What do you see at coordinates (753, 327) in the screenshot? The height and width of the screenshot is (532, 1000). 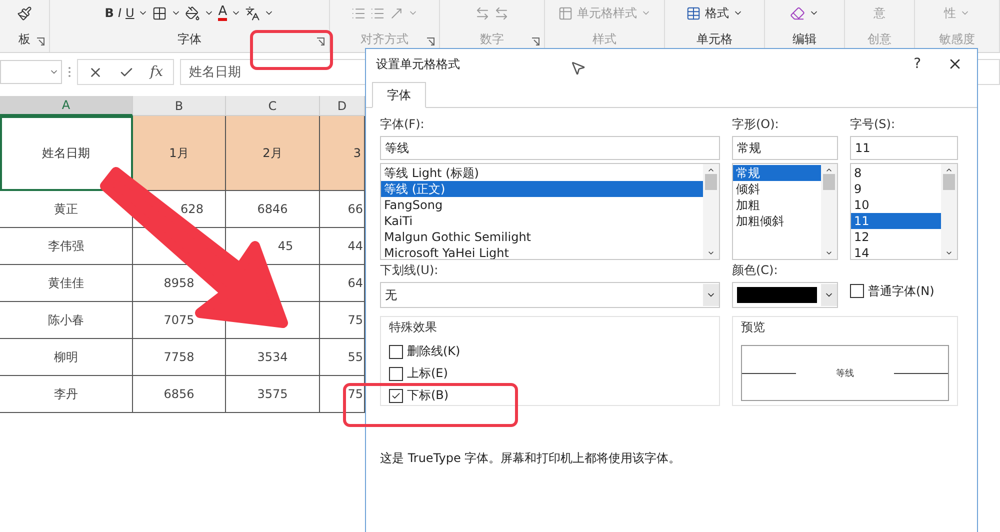 I see `group-title: 预览` at bounding box center [753, 327].